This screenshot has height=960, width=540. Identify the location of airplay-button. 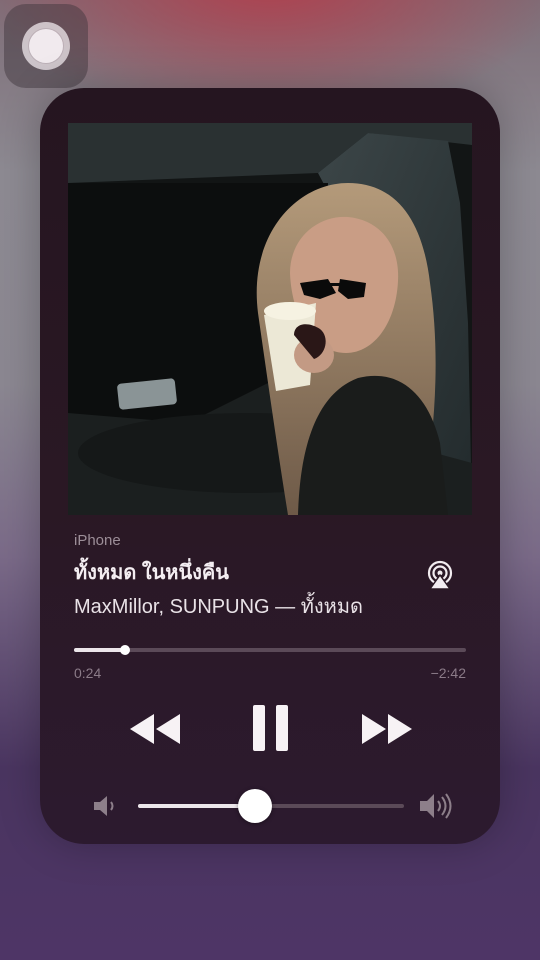
(440, 576).